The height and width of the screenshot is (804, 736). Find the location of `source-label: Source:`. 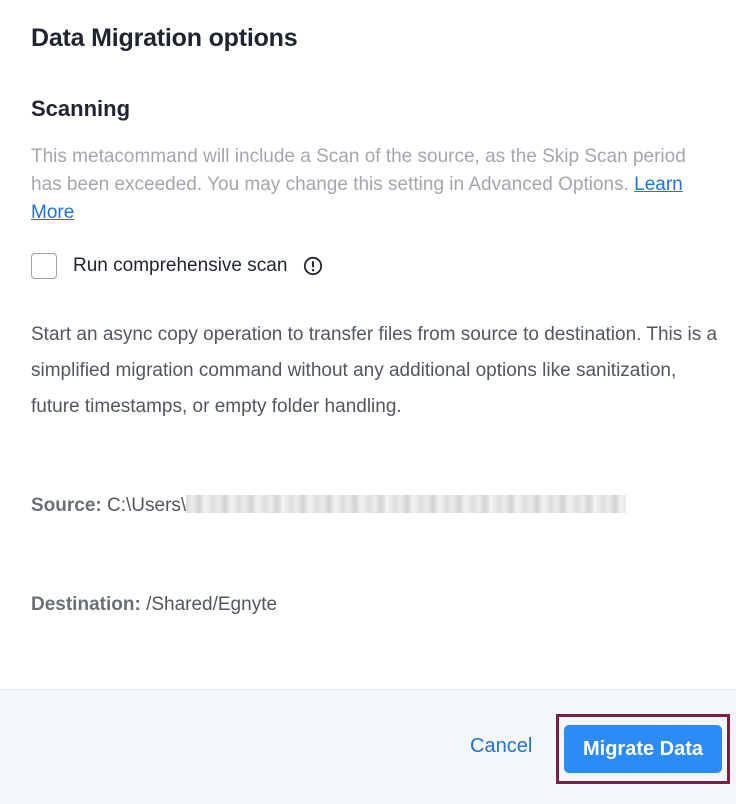

source-label: Source: is located at coordinates (66, 505).